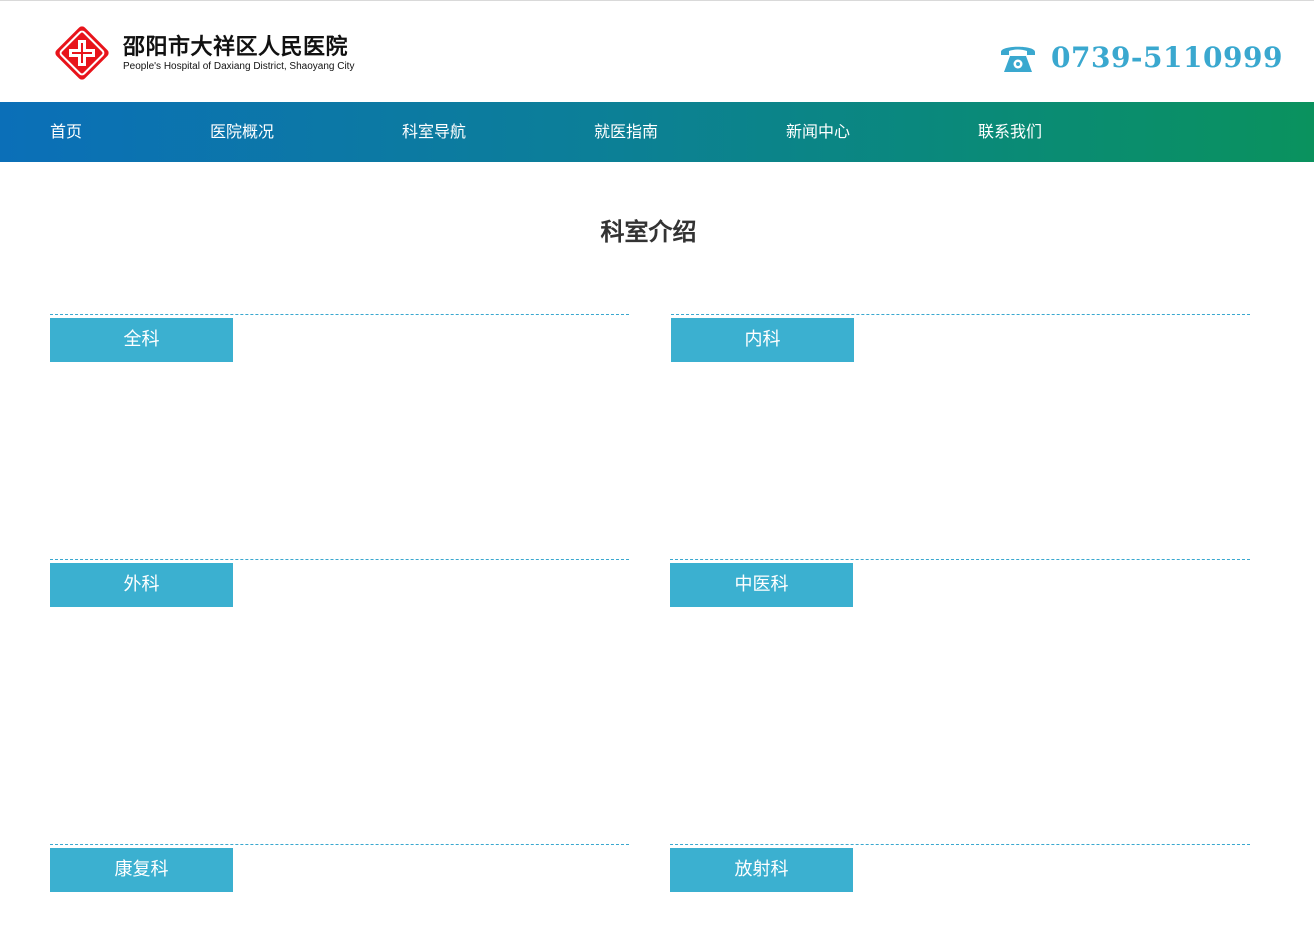 The image size is (1314, 951). What do you see at coordinates (1010, 132) in the screenshot?
I see `nav-item-contact: 联系我们` at bounding box center [1010, 132].